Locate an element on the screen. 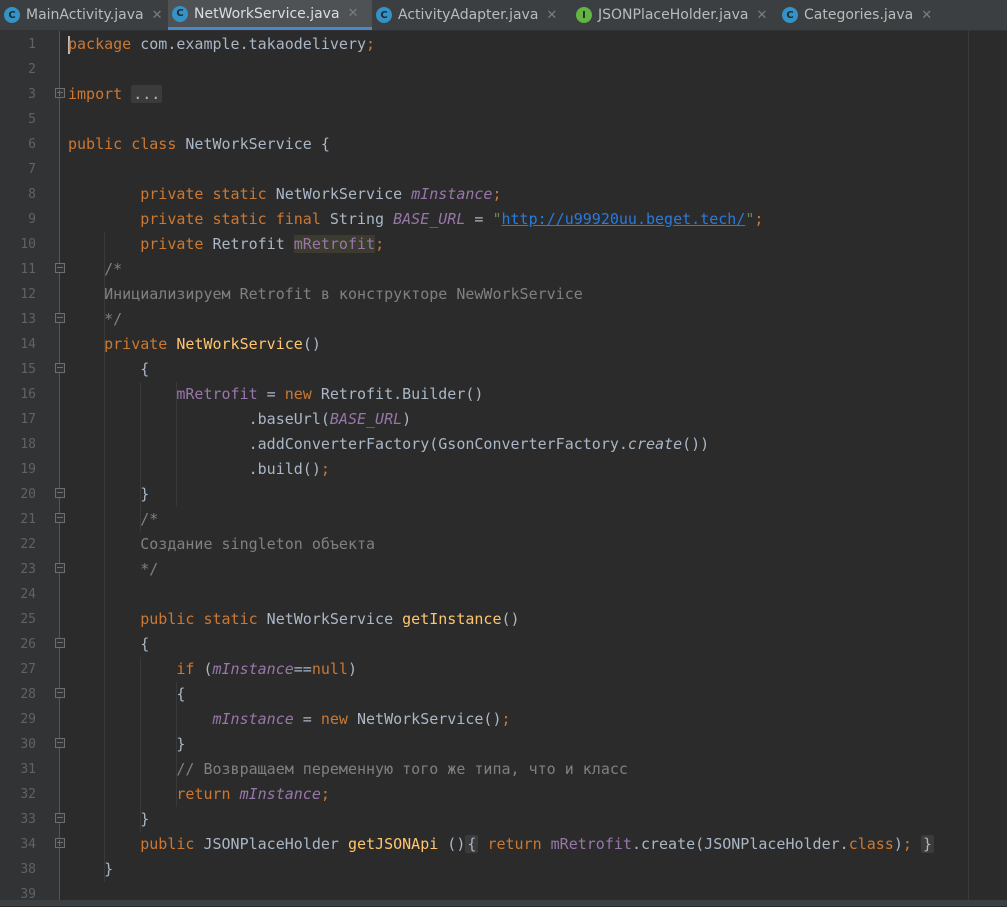 The image size is (1007, 907). code-line: 27 if (mInstance==null) is located at coordinates (503, 669).